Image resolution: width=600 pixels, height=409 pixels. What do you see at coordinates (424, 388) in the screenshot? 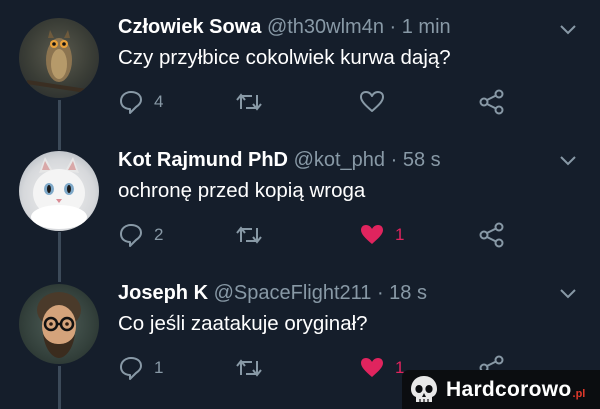
I see `skull-icon` at bounding box center [424, 388].